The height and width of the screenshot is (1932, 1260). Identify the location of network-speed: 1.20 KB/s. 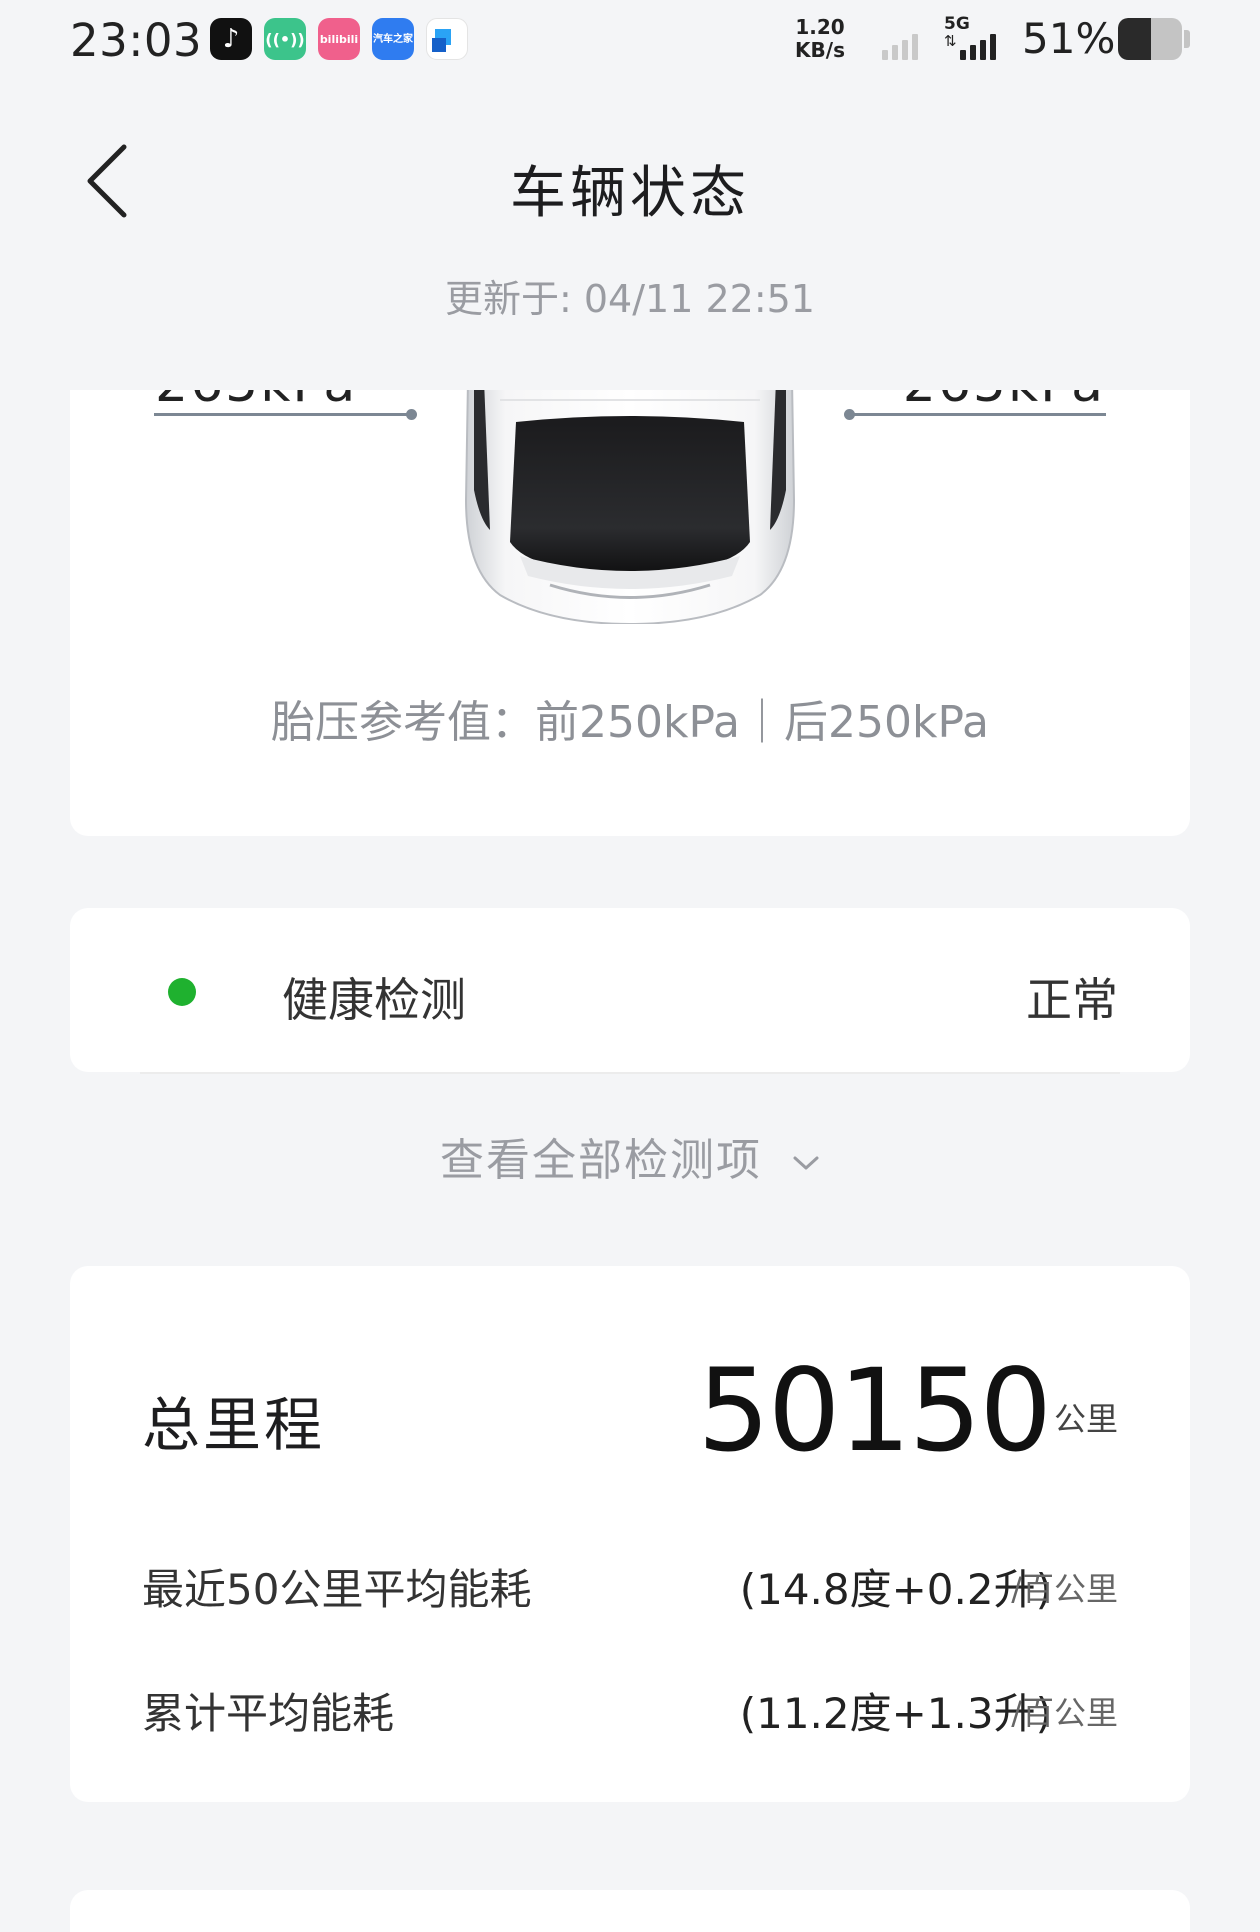
(820, 39).